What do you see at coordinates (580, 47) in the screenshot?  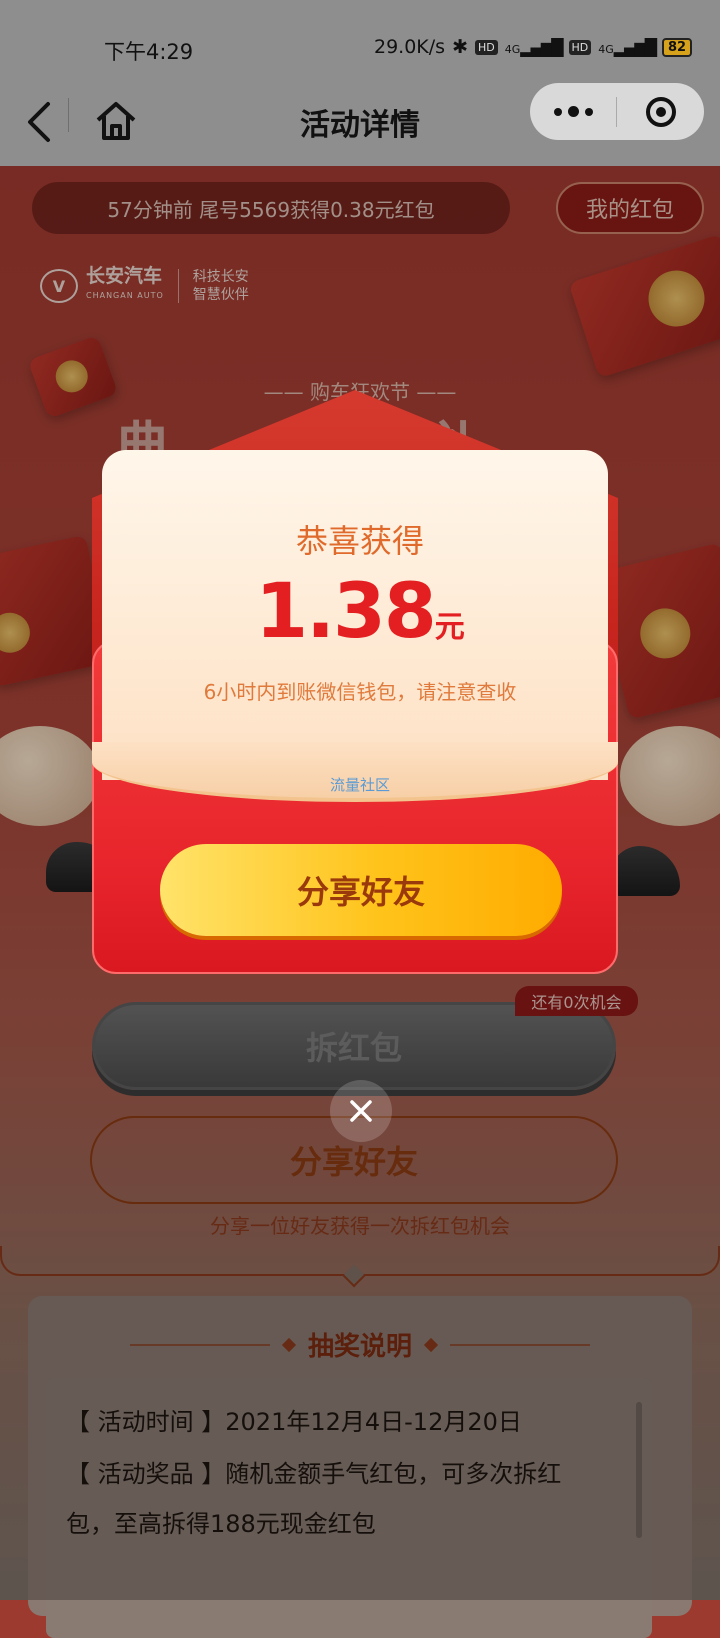 I see `hd-badge-2: HD` at bounding box center [580, 47].